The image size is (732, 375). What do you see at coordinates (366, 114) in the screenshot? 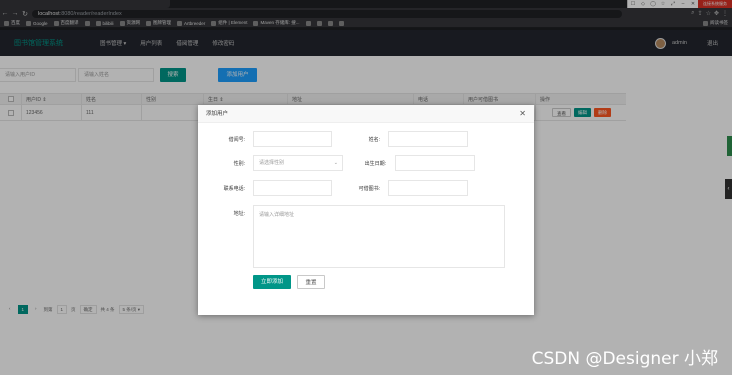
I see `dialog-title: 添加用户` at bounding box center [366, 114].